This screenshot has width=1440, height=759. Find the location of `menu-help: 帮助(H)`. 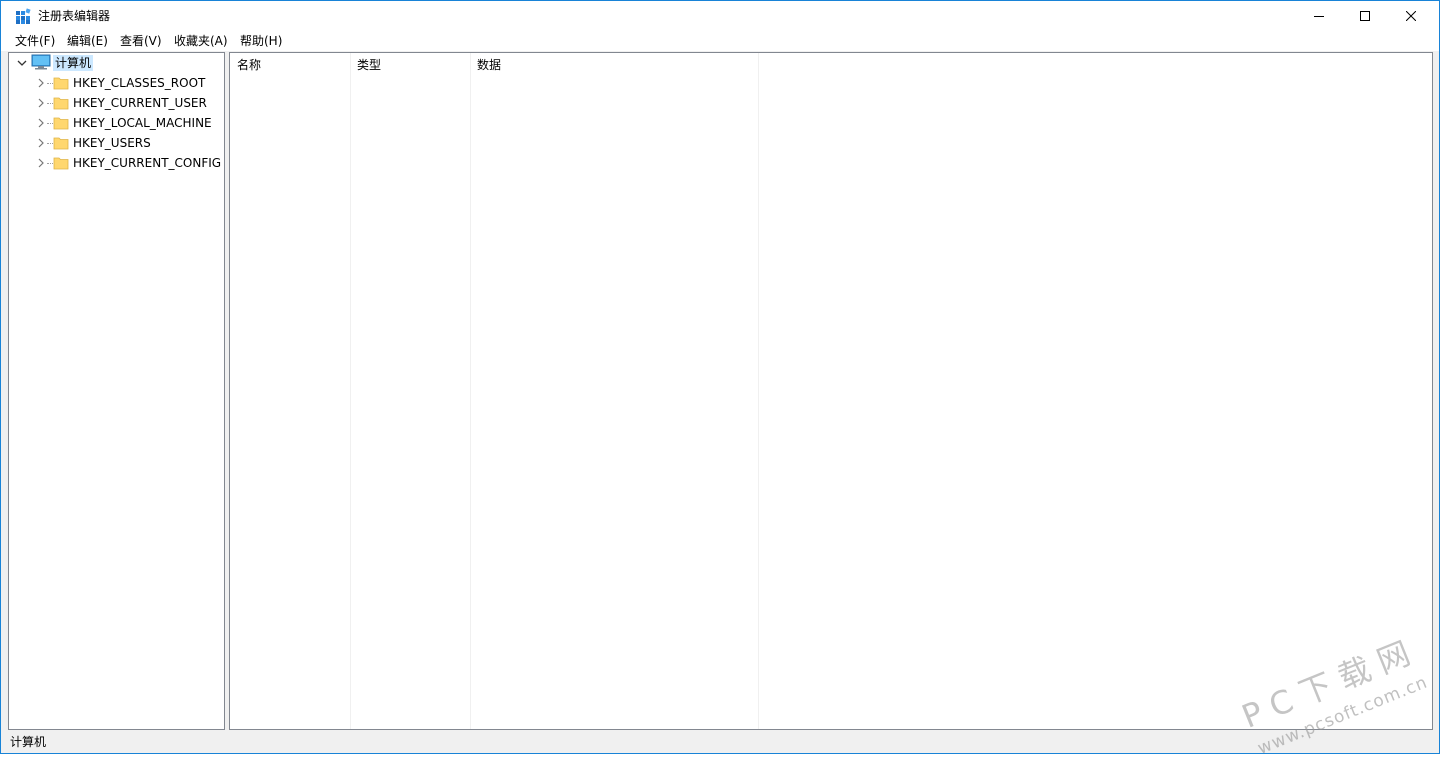

menu-help: 帮助(H) is located at coordinates (261, 41).